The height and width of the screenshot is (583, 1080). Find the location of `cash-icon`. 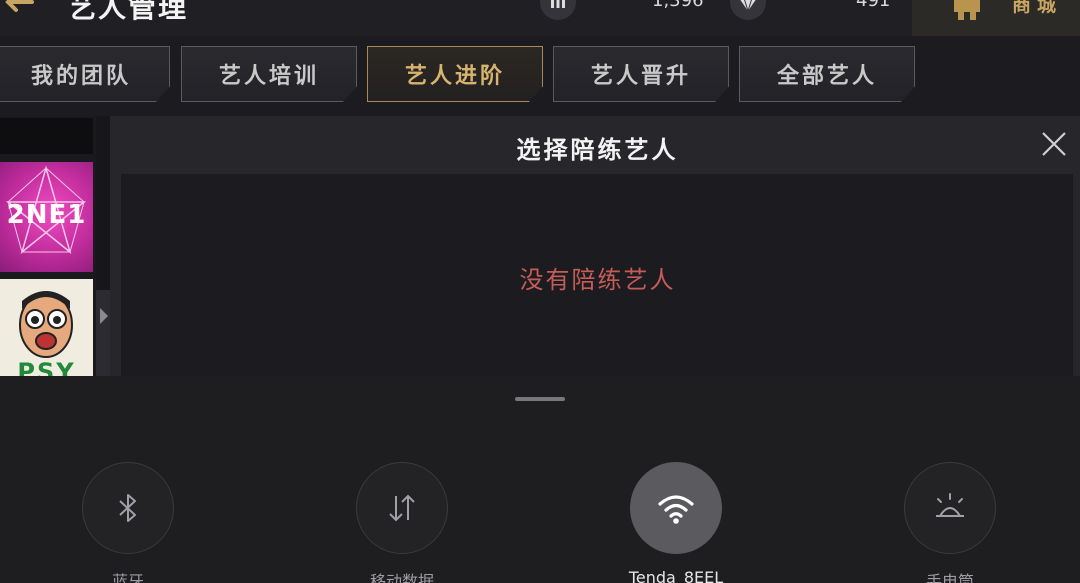

cash-icon is located at coordinates (558, 10).